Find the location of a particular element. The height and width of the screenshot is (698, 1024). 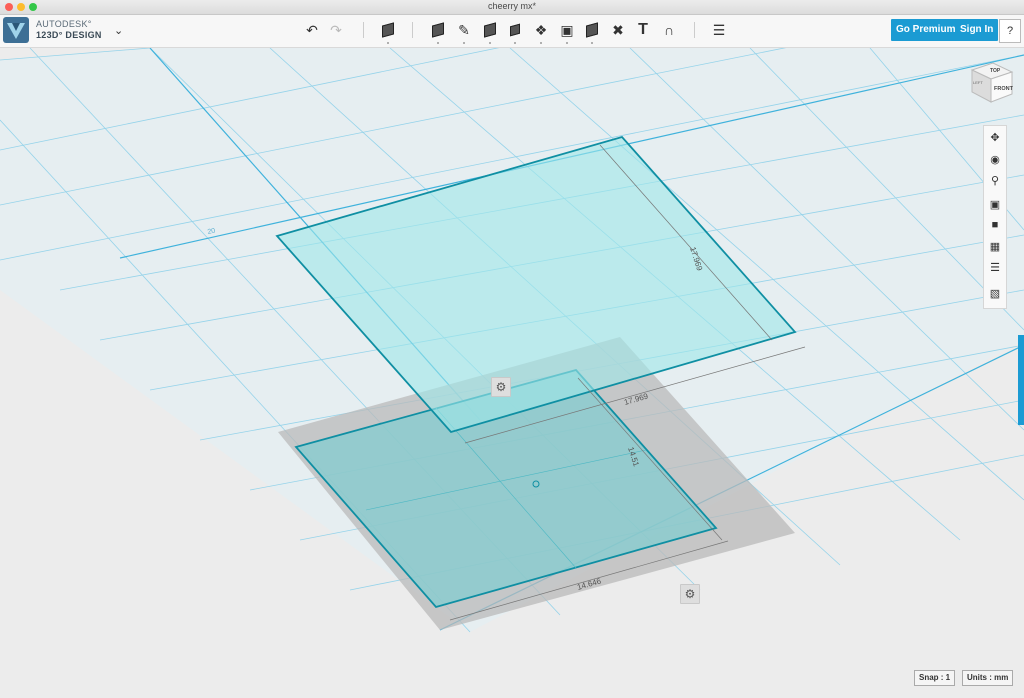

app-menu-chevron-icon: ⌄ is located at coordinates (118, 30).